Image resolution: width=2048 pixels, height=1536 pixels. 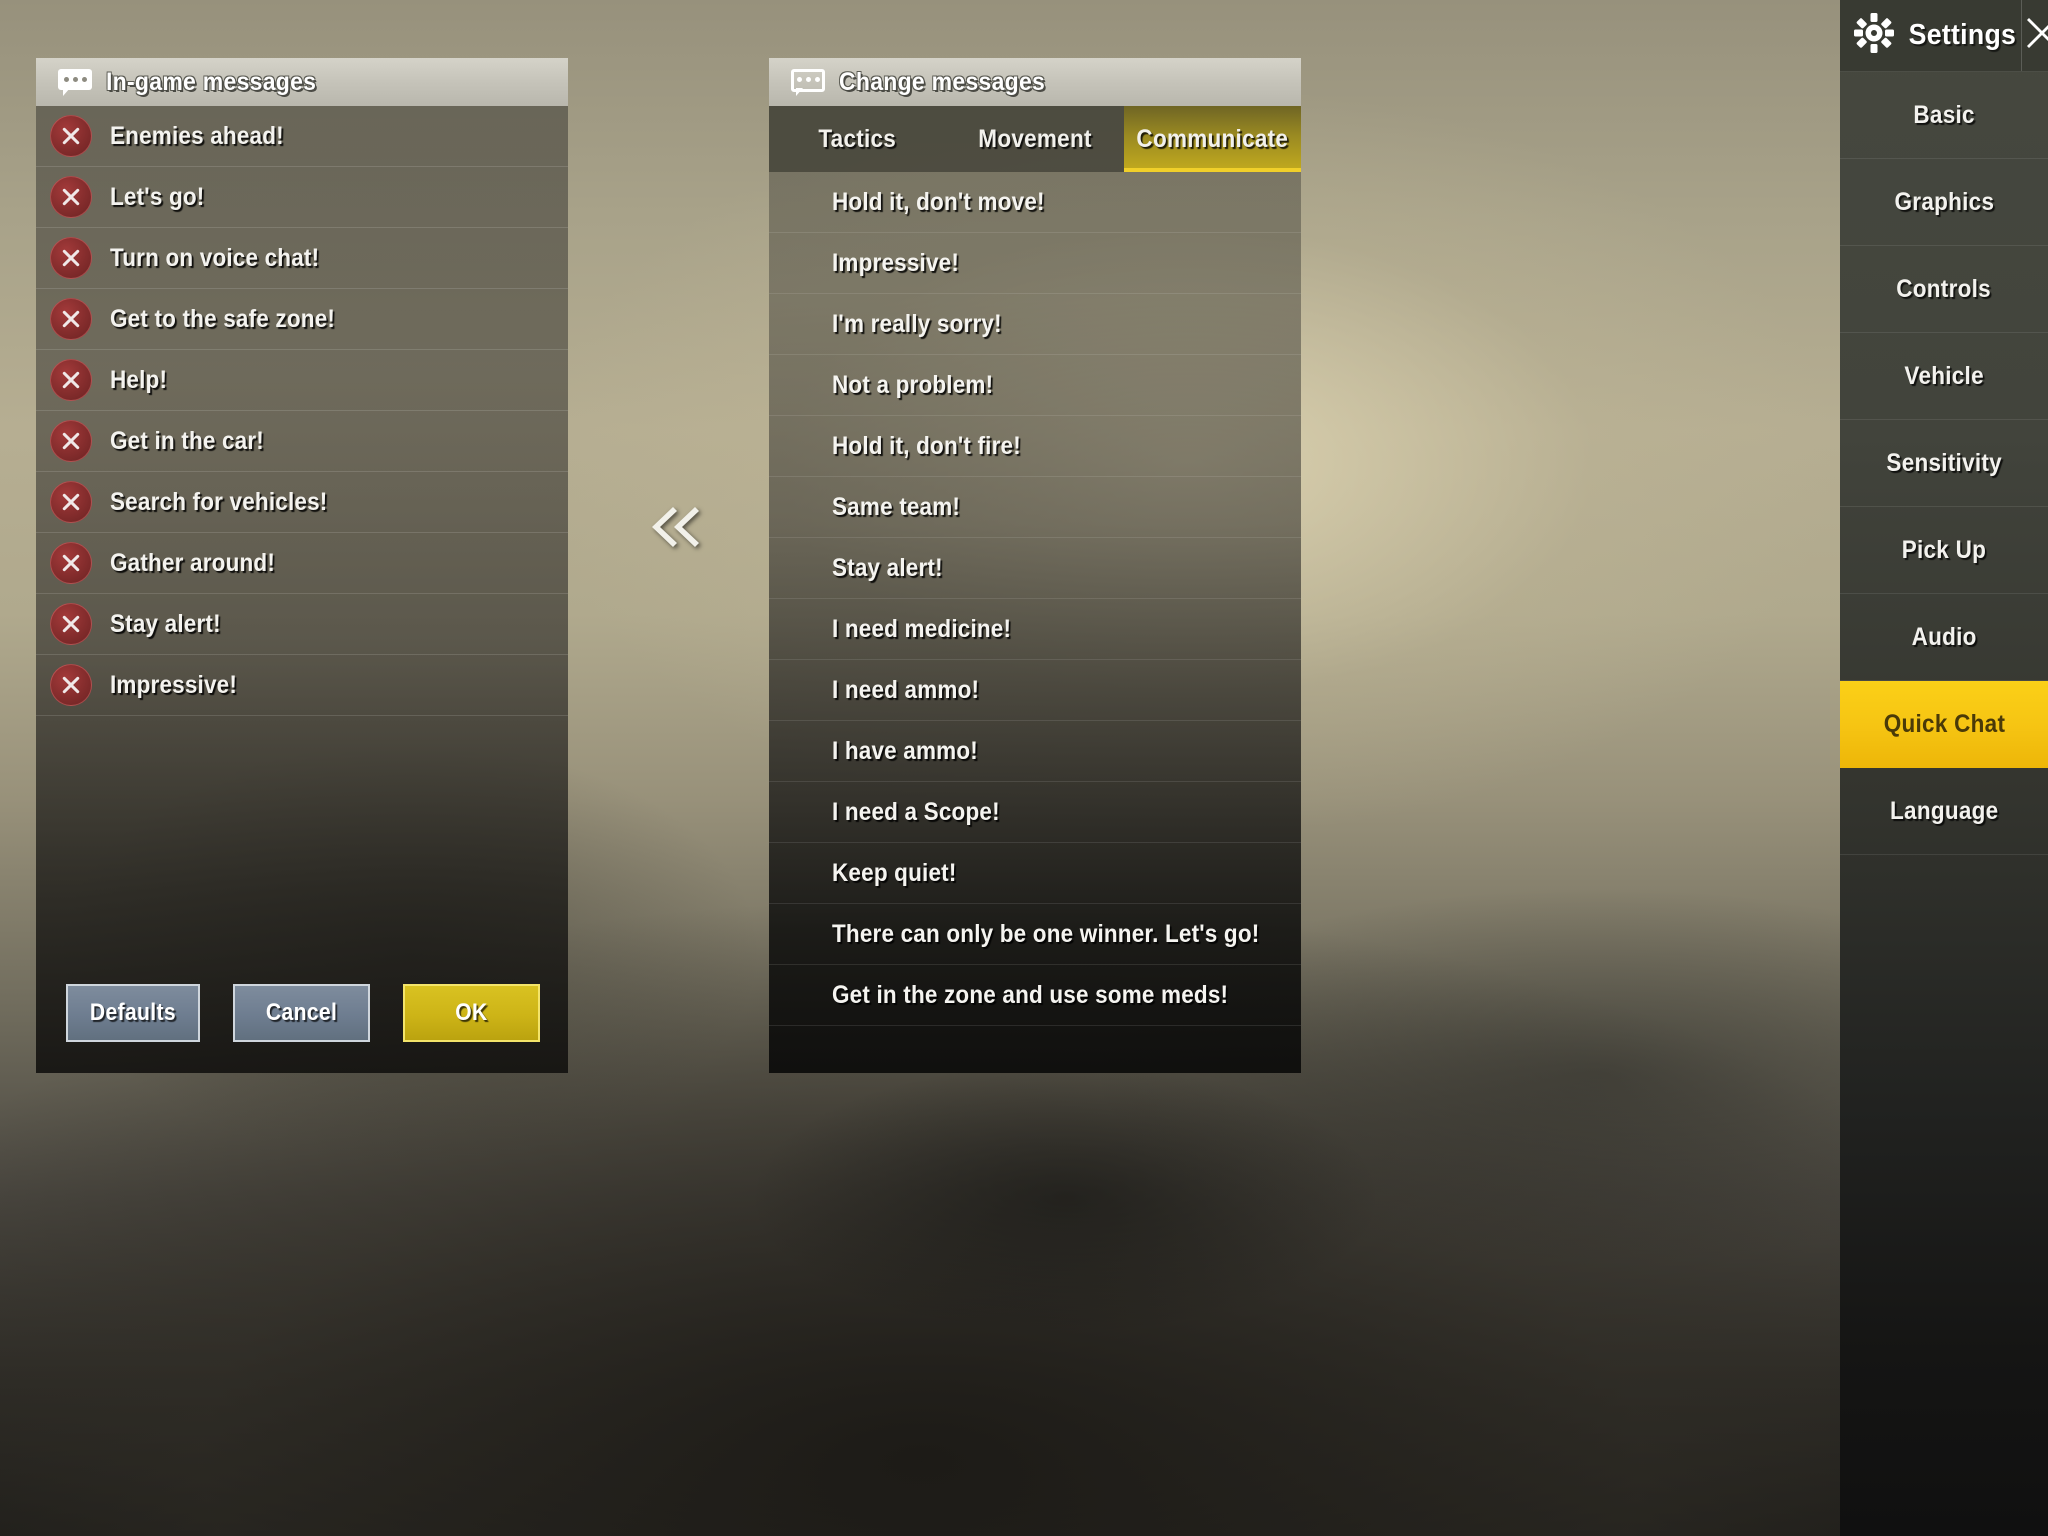 I want to click on available-message-row: I have ammo!, so click(x=1035, y=751).